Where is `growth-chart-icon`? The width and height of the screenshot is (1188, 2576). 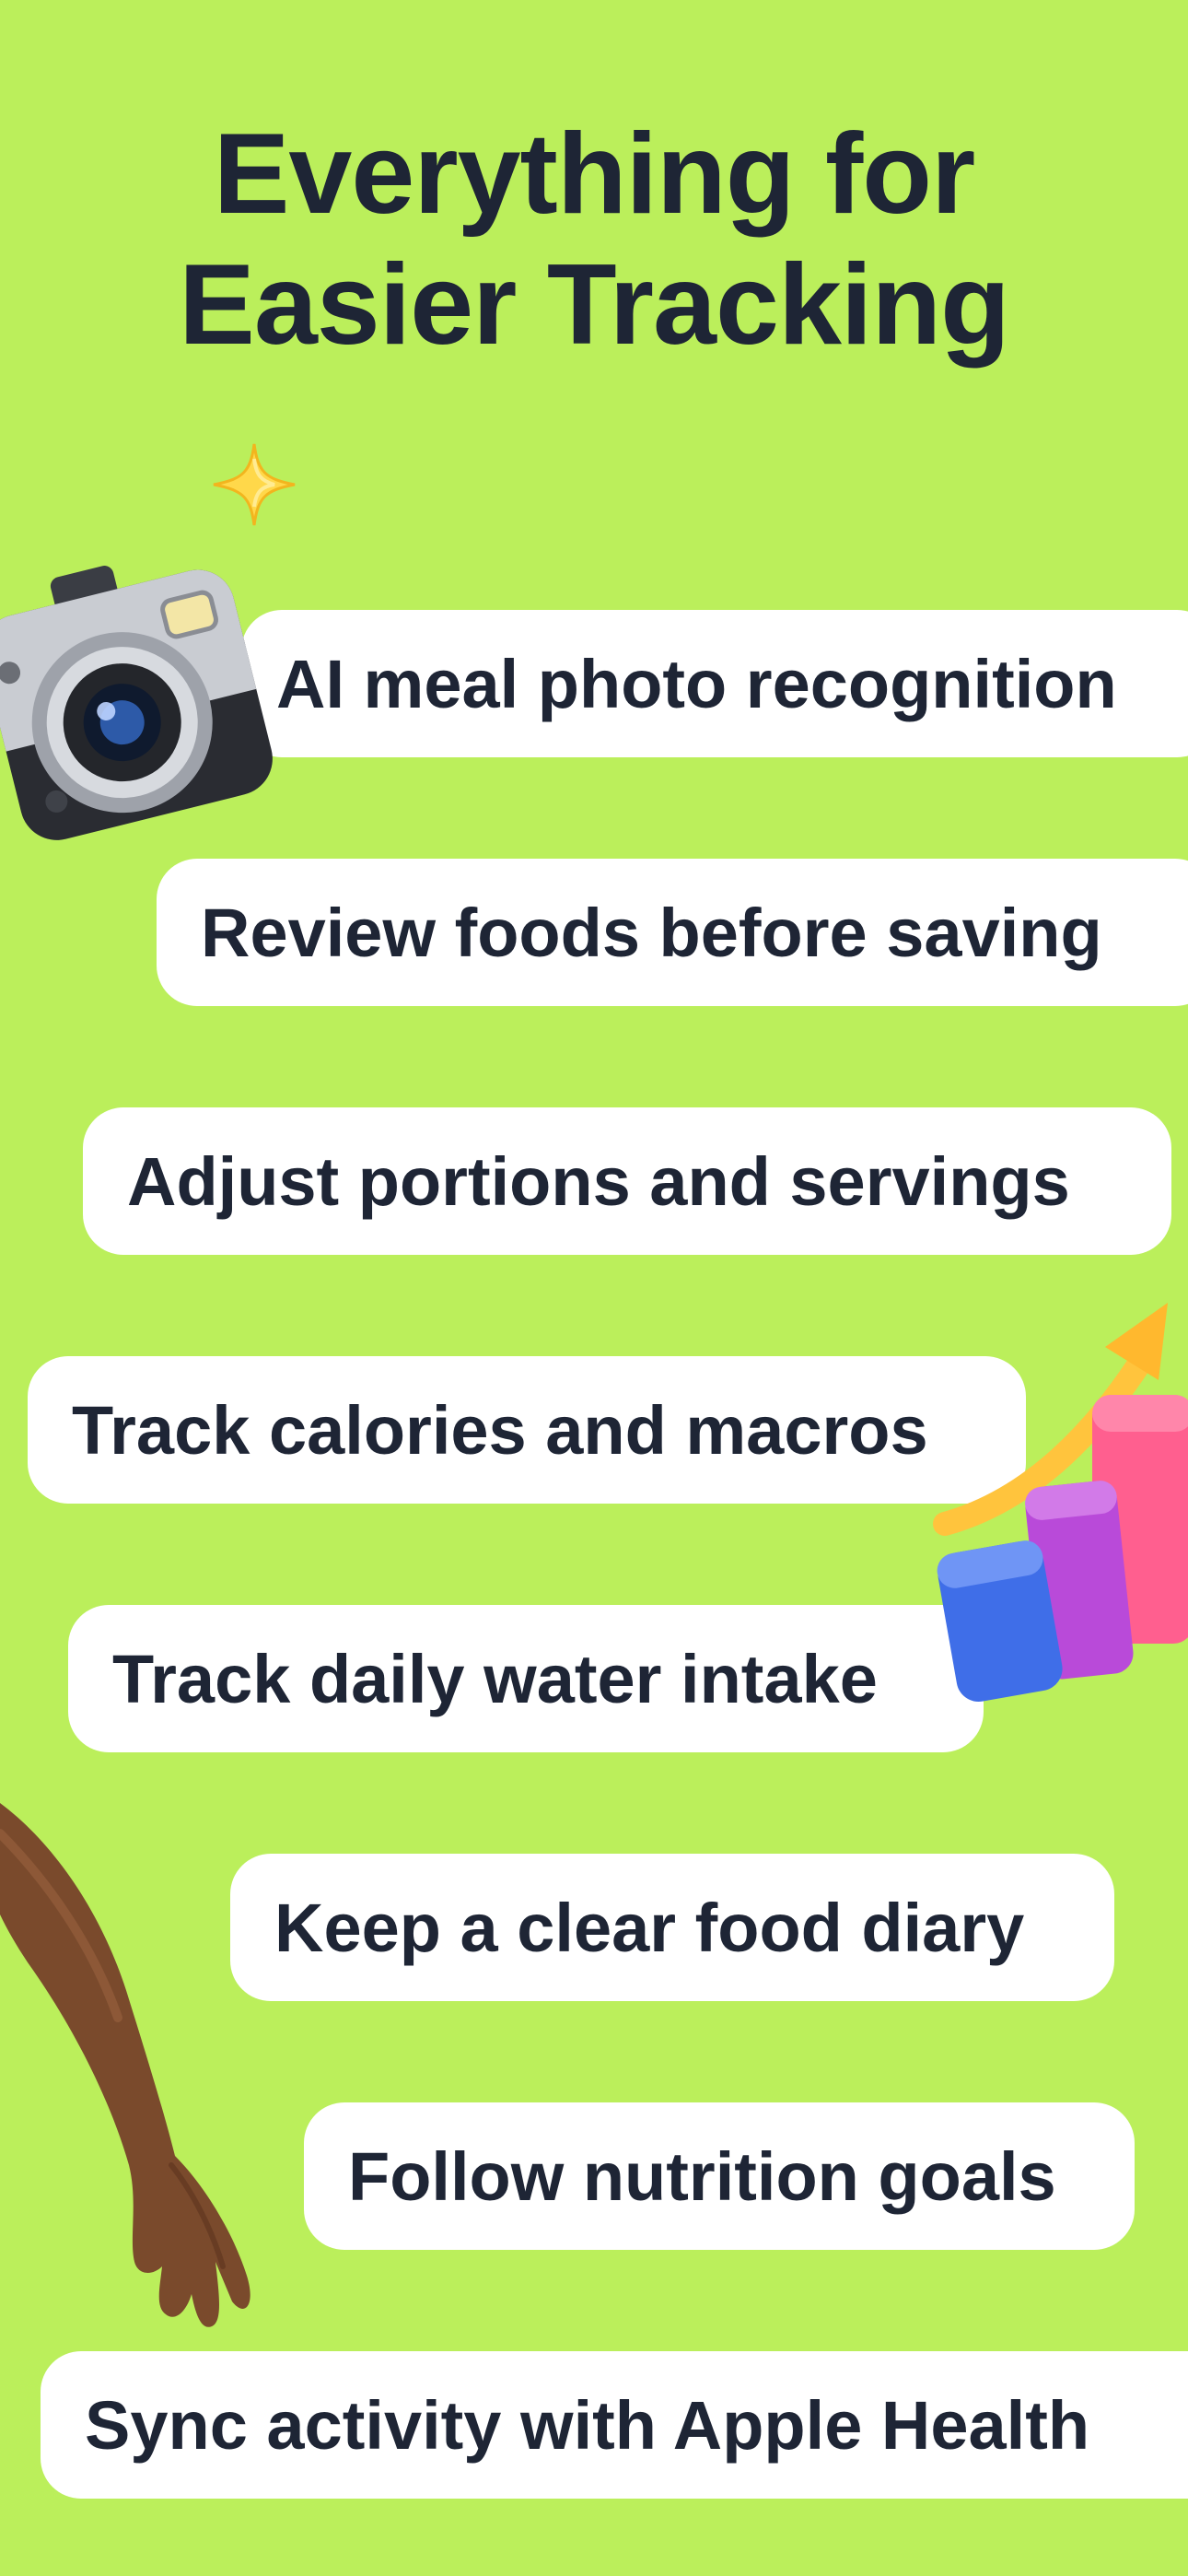 growth-chart-icon is located at coordinates (1060, 1503).